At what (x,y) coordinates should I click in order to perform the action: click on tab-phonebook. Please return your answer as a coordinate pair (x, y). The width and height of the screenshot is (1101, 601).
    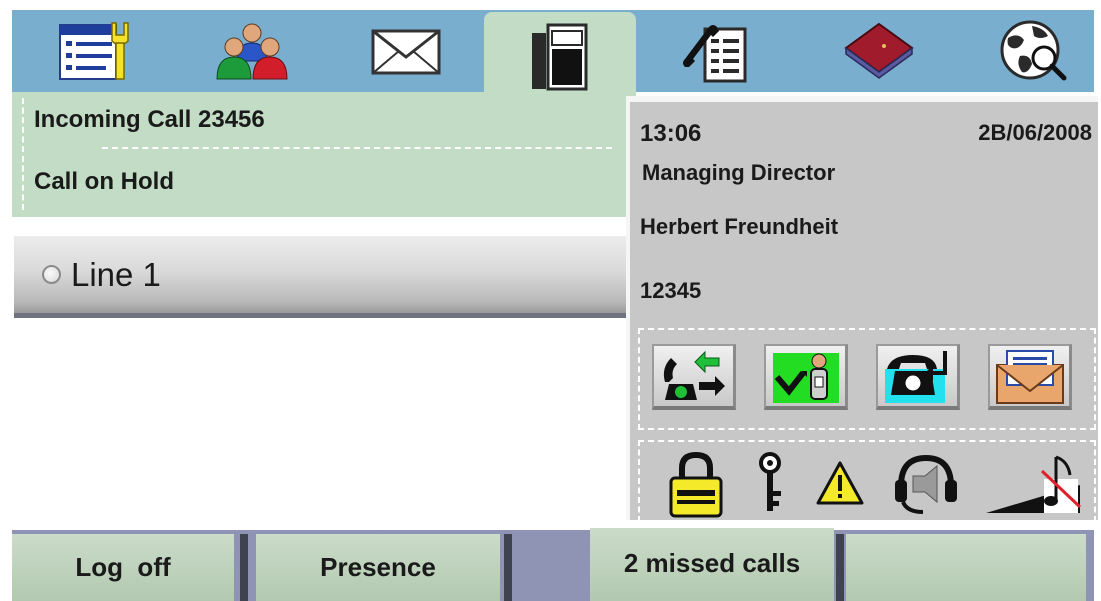
    Looking at the image, I should click on (879, 51).